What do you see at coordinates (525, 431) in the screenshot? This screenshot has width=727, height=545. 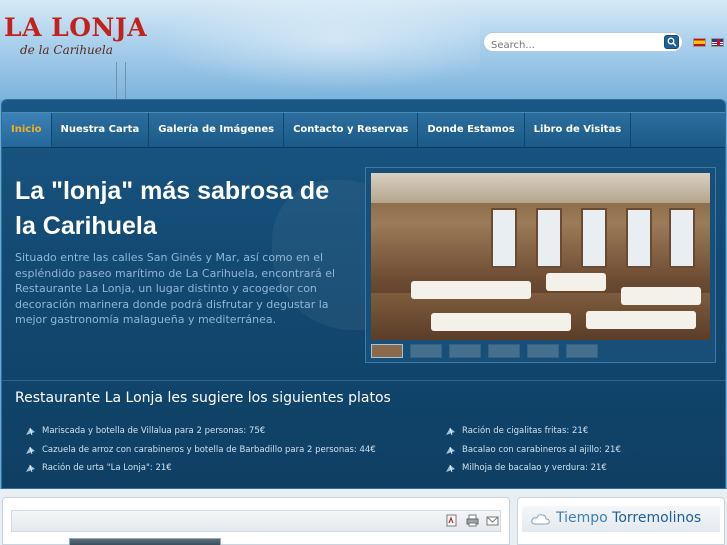 I see `suggestion-text: Ración de cigalitas fritas: 21€` at bounding box center [525, 431].